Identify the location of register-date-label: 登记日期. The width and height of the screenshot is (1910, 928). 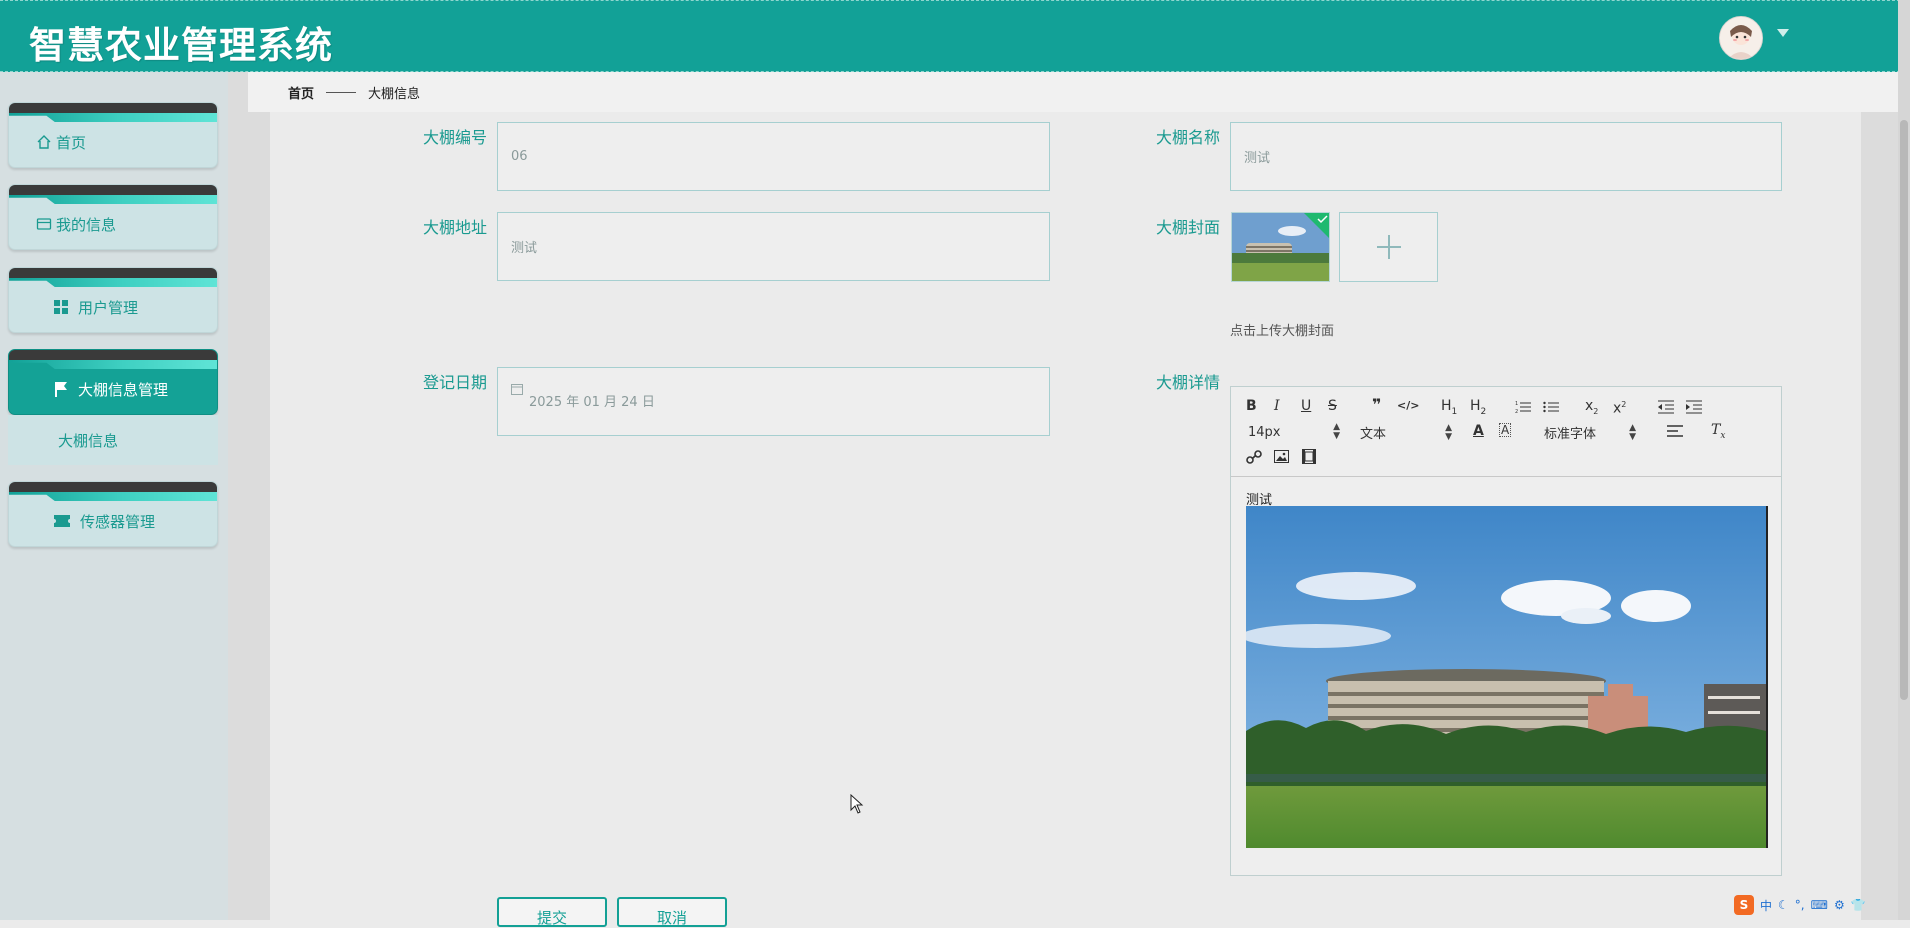
(454, 382).